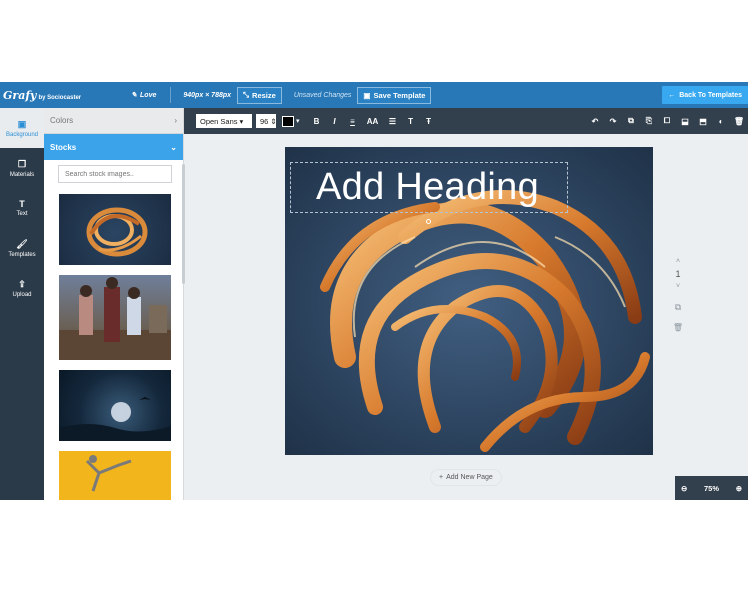 Image resolution: width=748 pixels, height=600 pixels. What do you see at coordinates (703, 121) in the screenshot?
I see `layer-up-icon: ⬒` at bounding box center [703, 121].